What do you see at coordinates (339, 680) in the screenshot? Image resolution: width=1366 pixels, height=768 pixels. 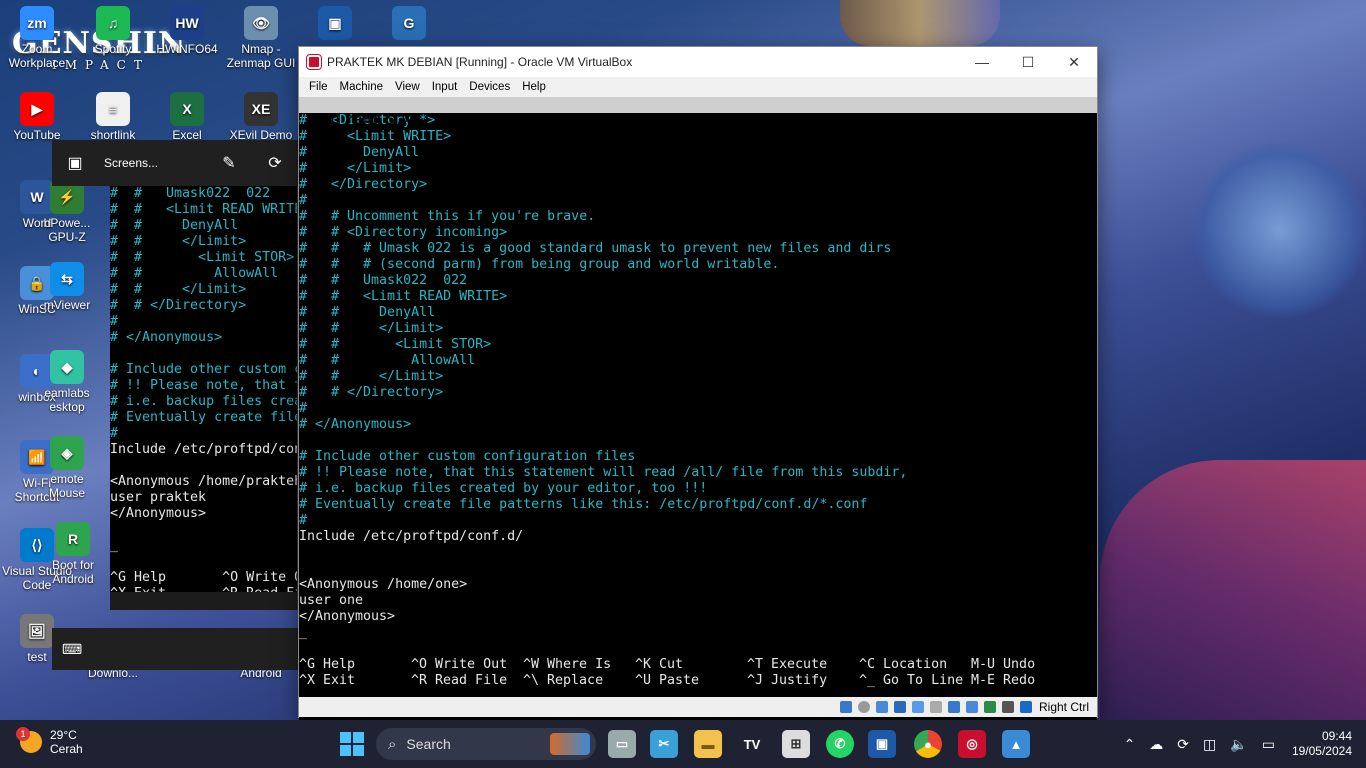 I see `shortcut-label: Exit` at bounding box center [339, 680].